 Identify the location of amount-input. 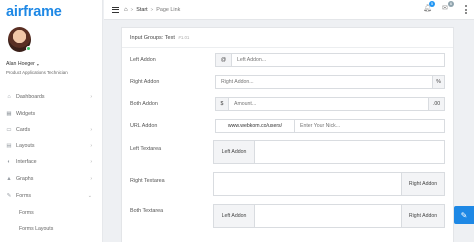
(328, 104).